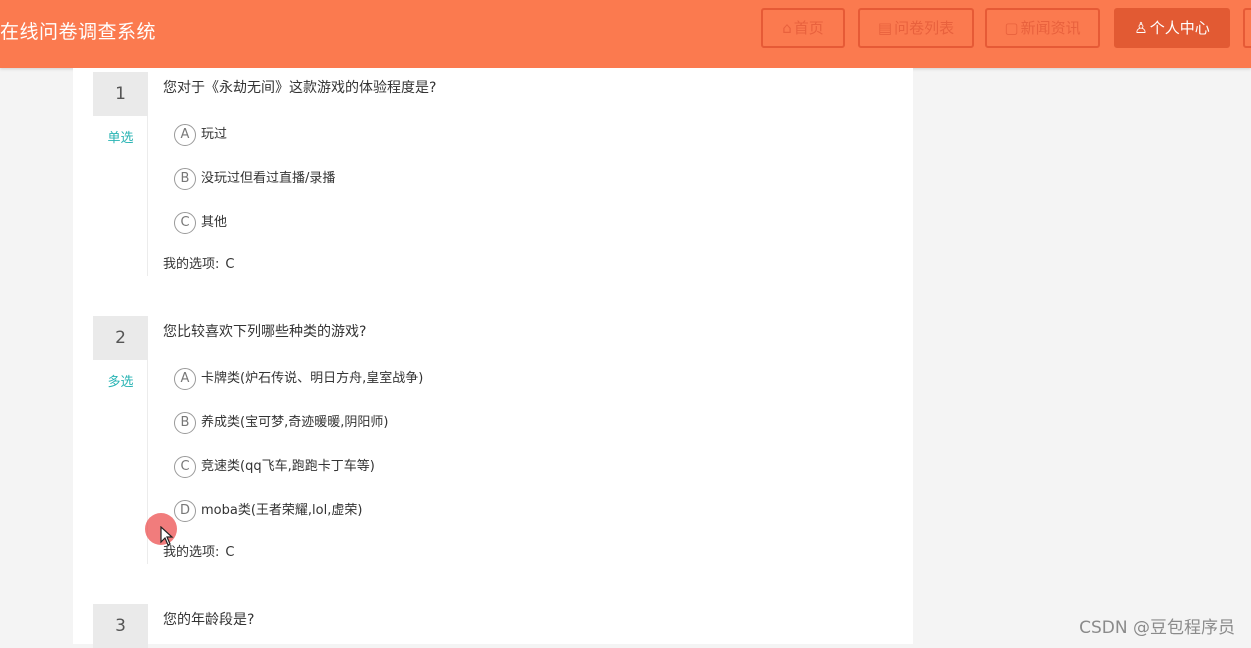 This screenshot has height=648, width=1251. Describe the element at coordinates (312, 378) in the screenshot. I see `option-text: 卡牌类(炉石传说、明日方舟,皇室战争)` at that location.